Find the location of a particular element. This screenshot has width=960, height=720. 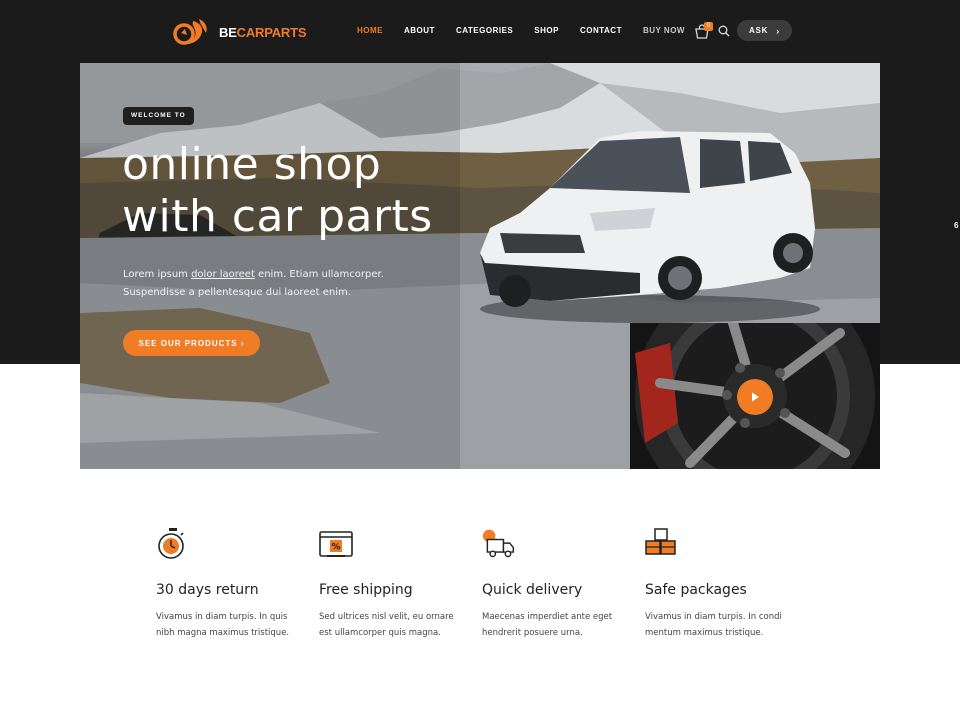

ask-button: ASK › is located at coordinates (764, 30).